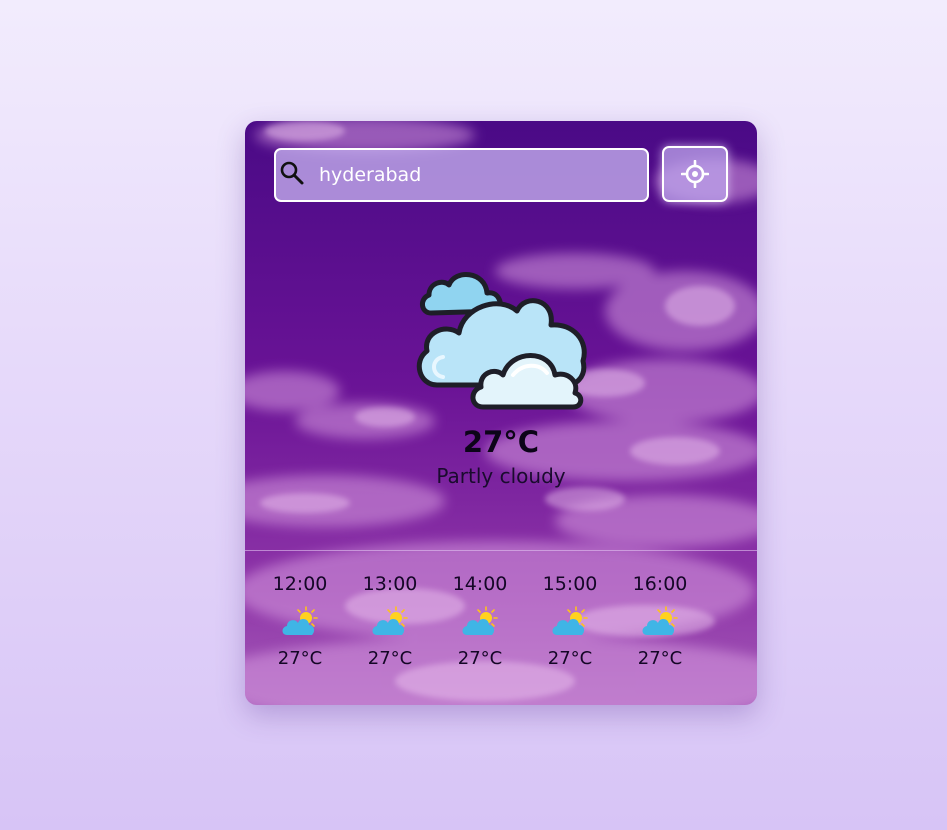 This screenshot has width=947, height=830. I want to click on partly-cloudy-icon, so click(501, 341).